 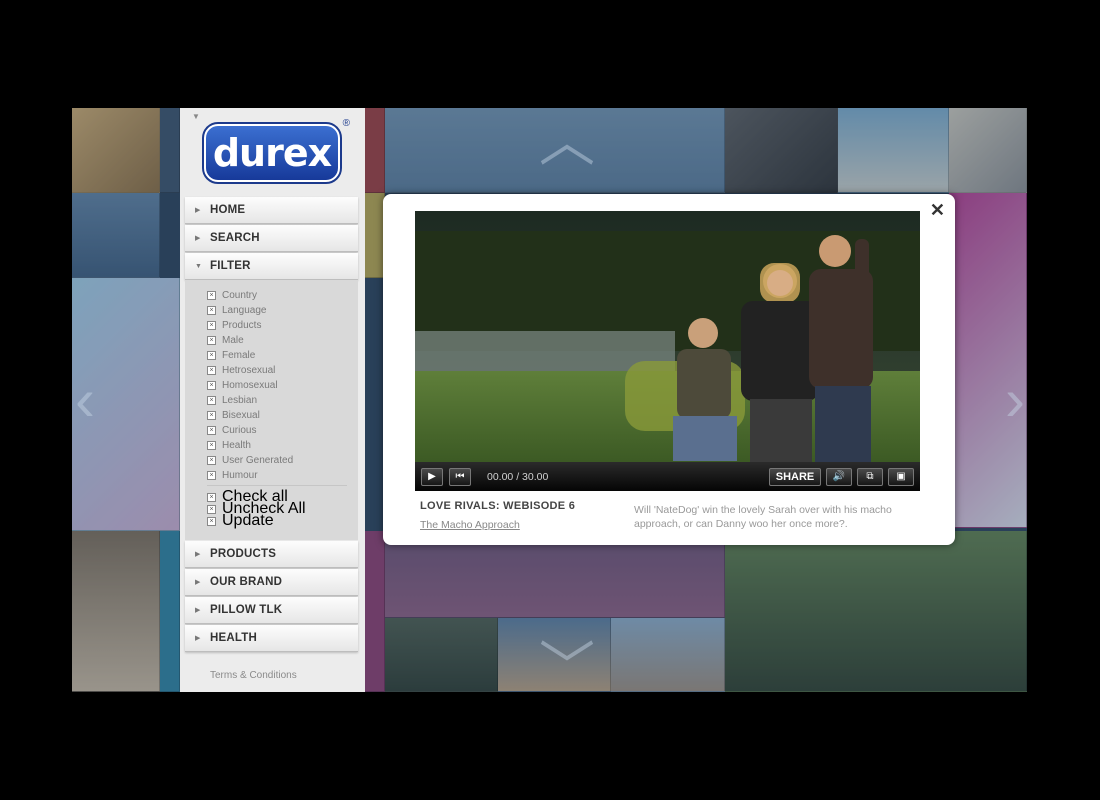 What do you see at coordinates (346, 123) in the screenshot?
I see `registered-mark: ®` at bounding box center [346, 123].